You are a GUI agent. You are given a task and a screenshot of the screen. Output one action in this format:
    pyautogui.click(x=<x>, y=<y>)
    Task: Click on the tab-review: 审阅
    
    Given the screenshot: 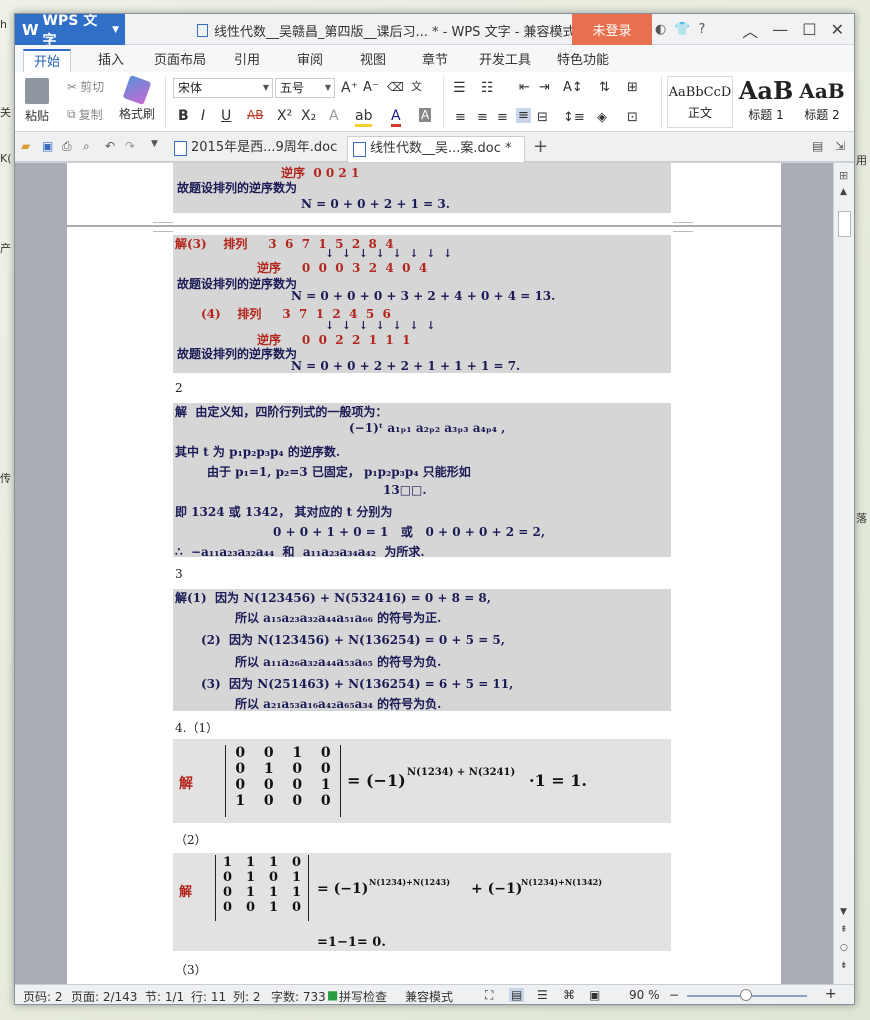 What is the action you would take?
    pyautogui.click(x=310, y=60)
    